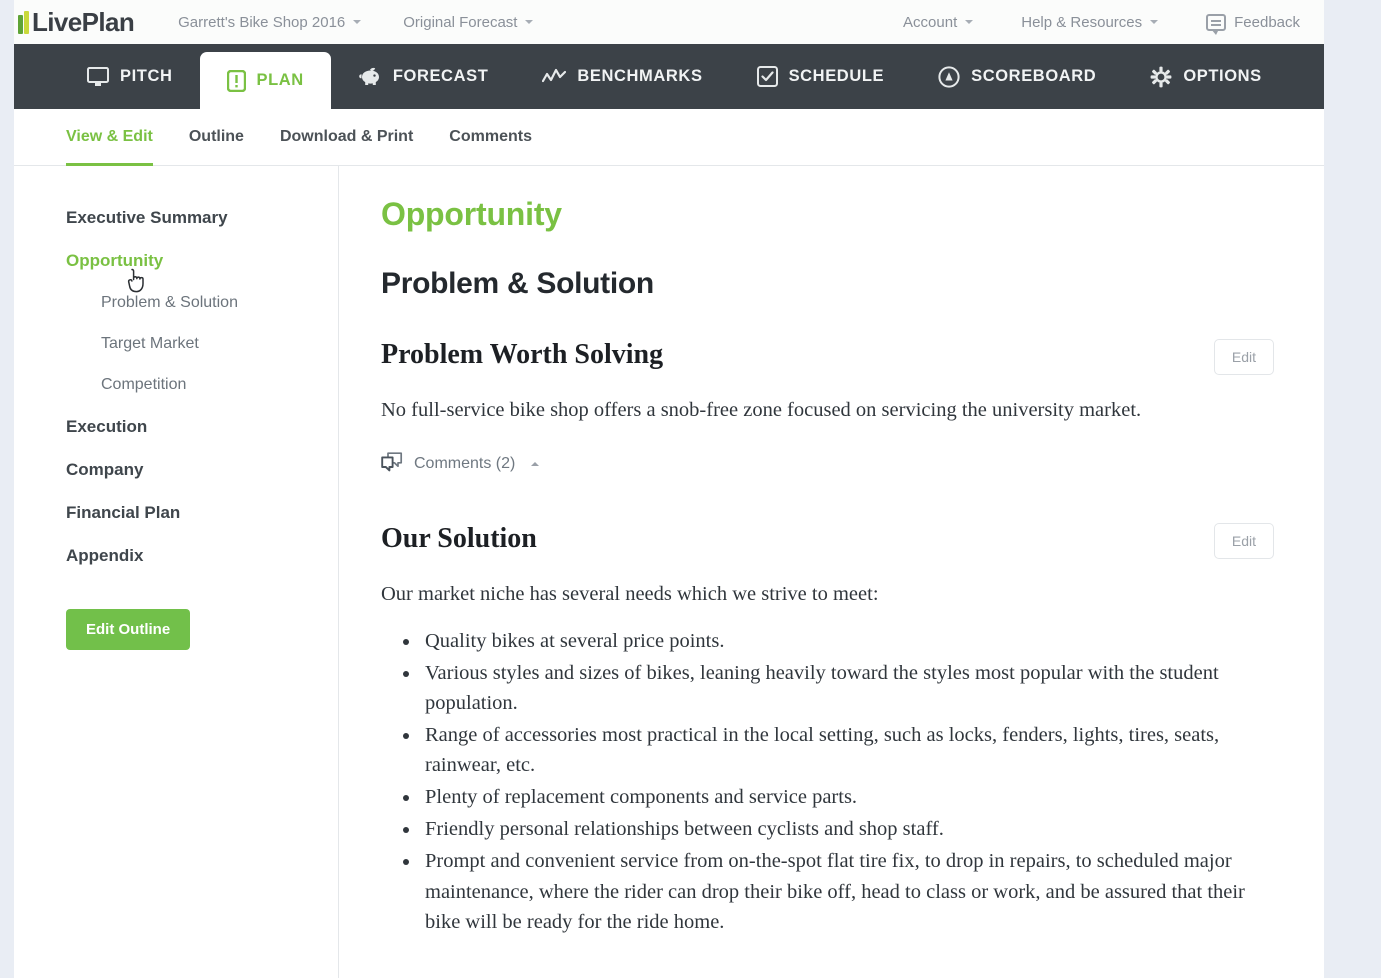  I want to click on speech-bubble-icon, so click(1216, 24).